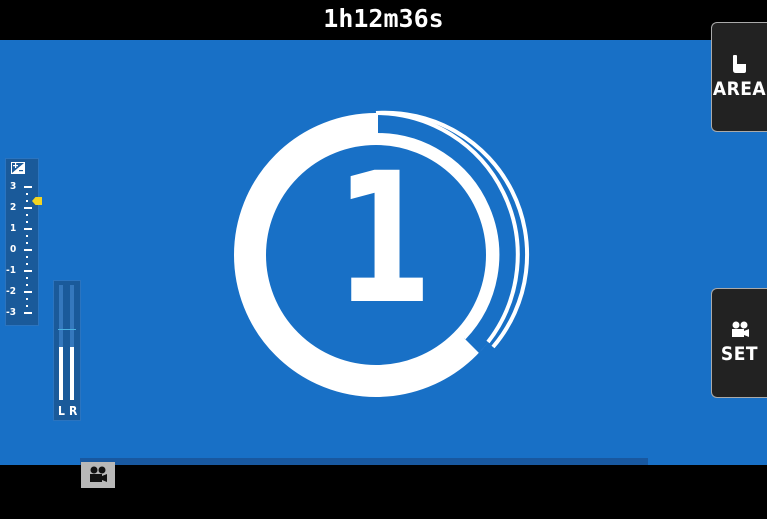  Describe the element at coordinates (11, 291) in the screenshot. I see `ev-label-minus-2: -2` at that location.